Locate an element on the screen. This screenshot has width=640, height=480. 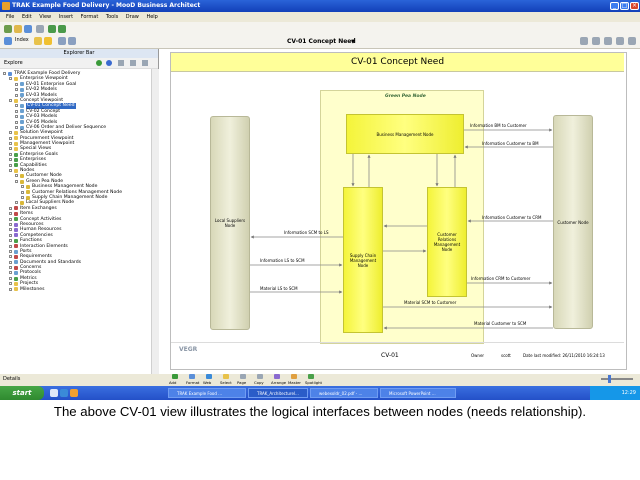
label-material-customer-to-scm: Material Customer to SCM is located at coordinates (500, 323).